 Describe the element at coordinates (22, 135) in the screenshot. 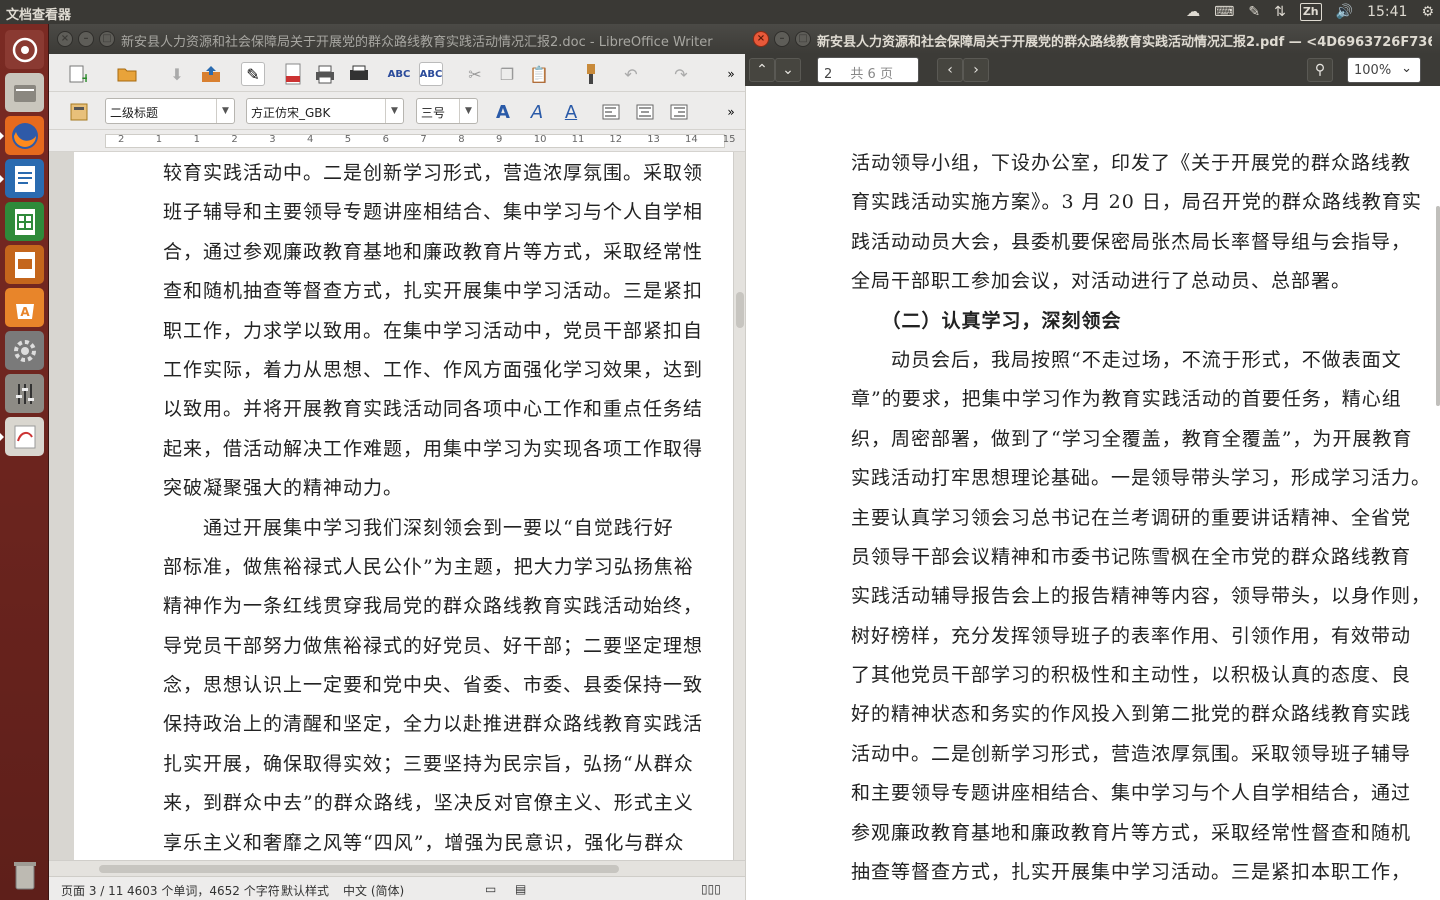

I see `firefox-icon` at that location.